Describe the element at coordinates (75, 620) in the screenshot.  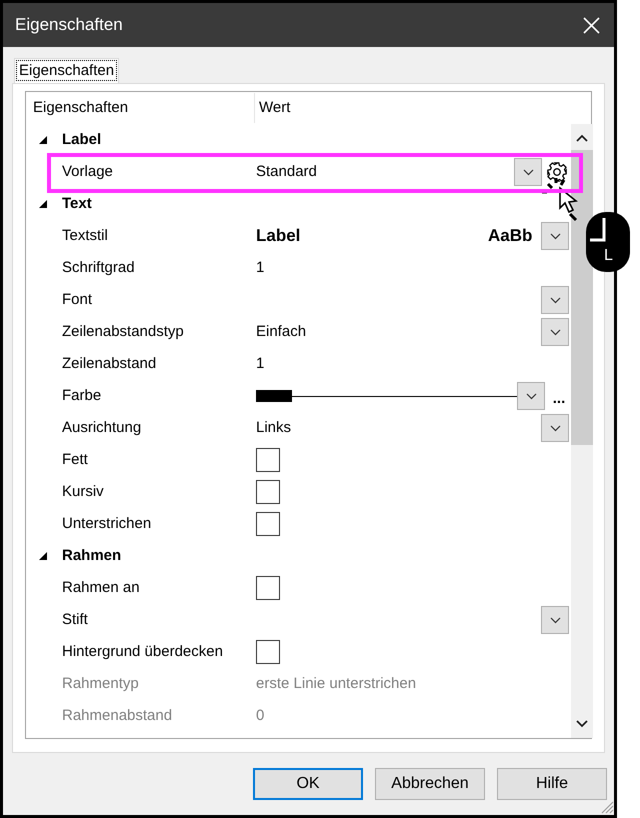
I see `property-name: Stift` at that location.